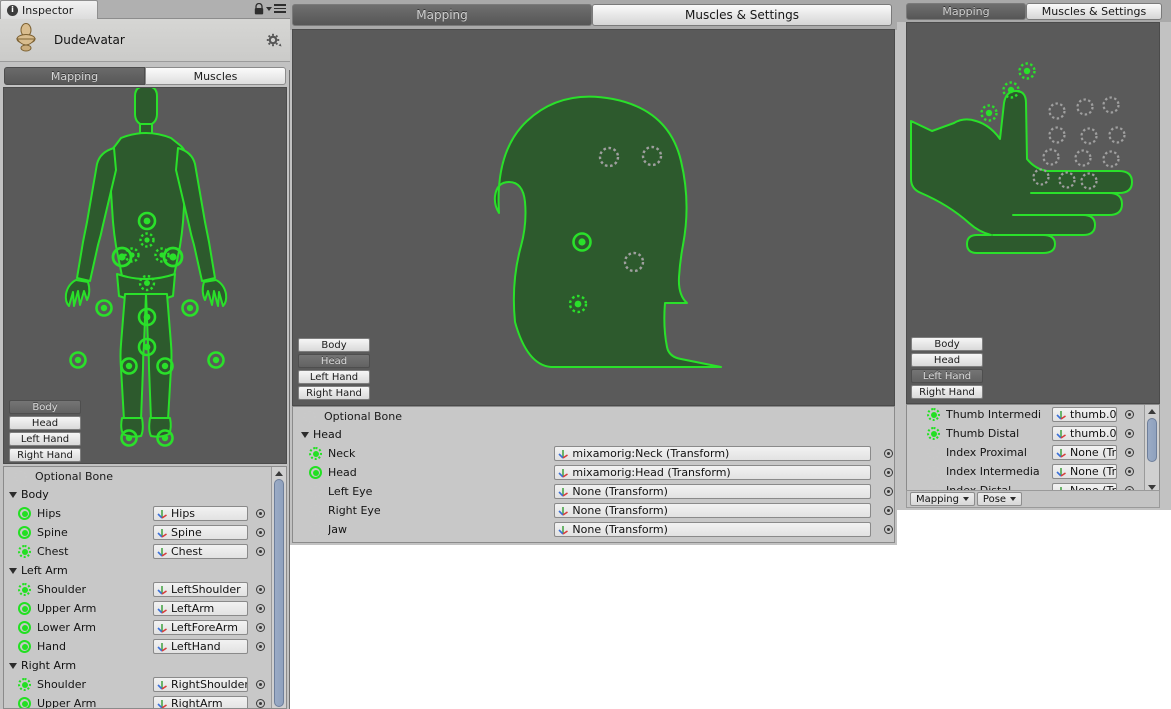 This screenshot has width=1171, height=709. What do you see at coordinates (1084, 414) in the screenshot?
I see `bone-transform-field: thumb.02` at bounding box center [1084, 414].